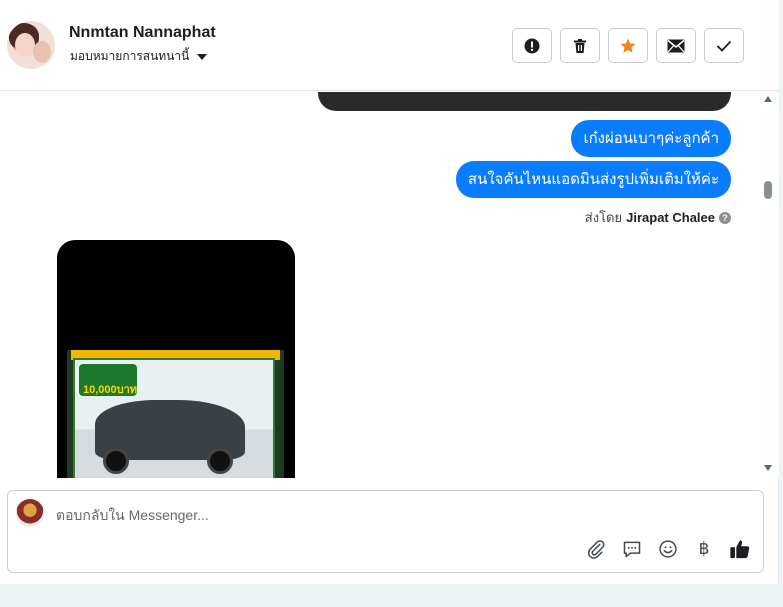  I want to click on mail-icon, so click(676, 45).